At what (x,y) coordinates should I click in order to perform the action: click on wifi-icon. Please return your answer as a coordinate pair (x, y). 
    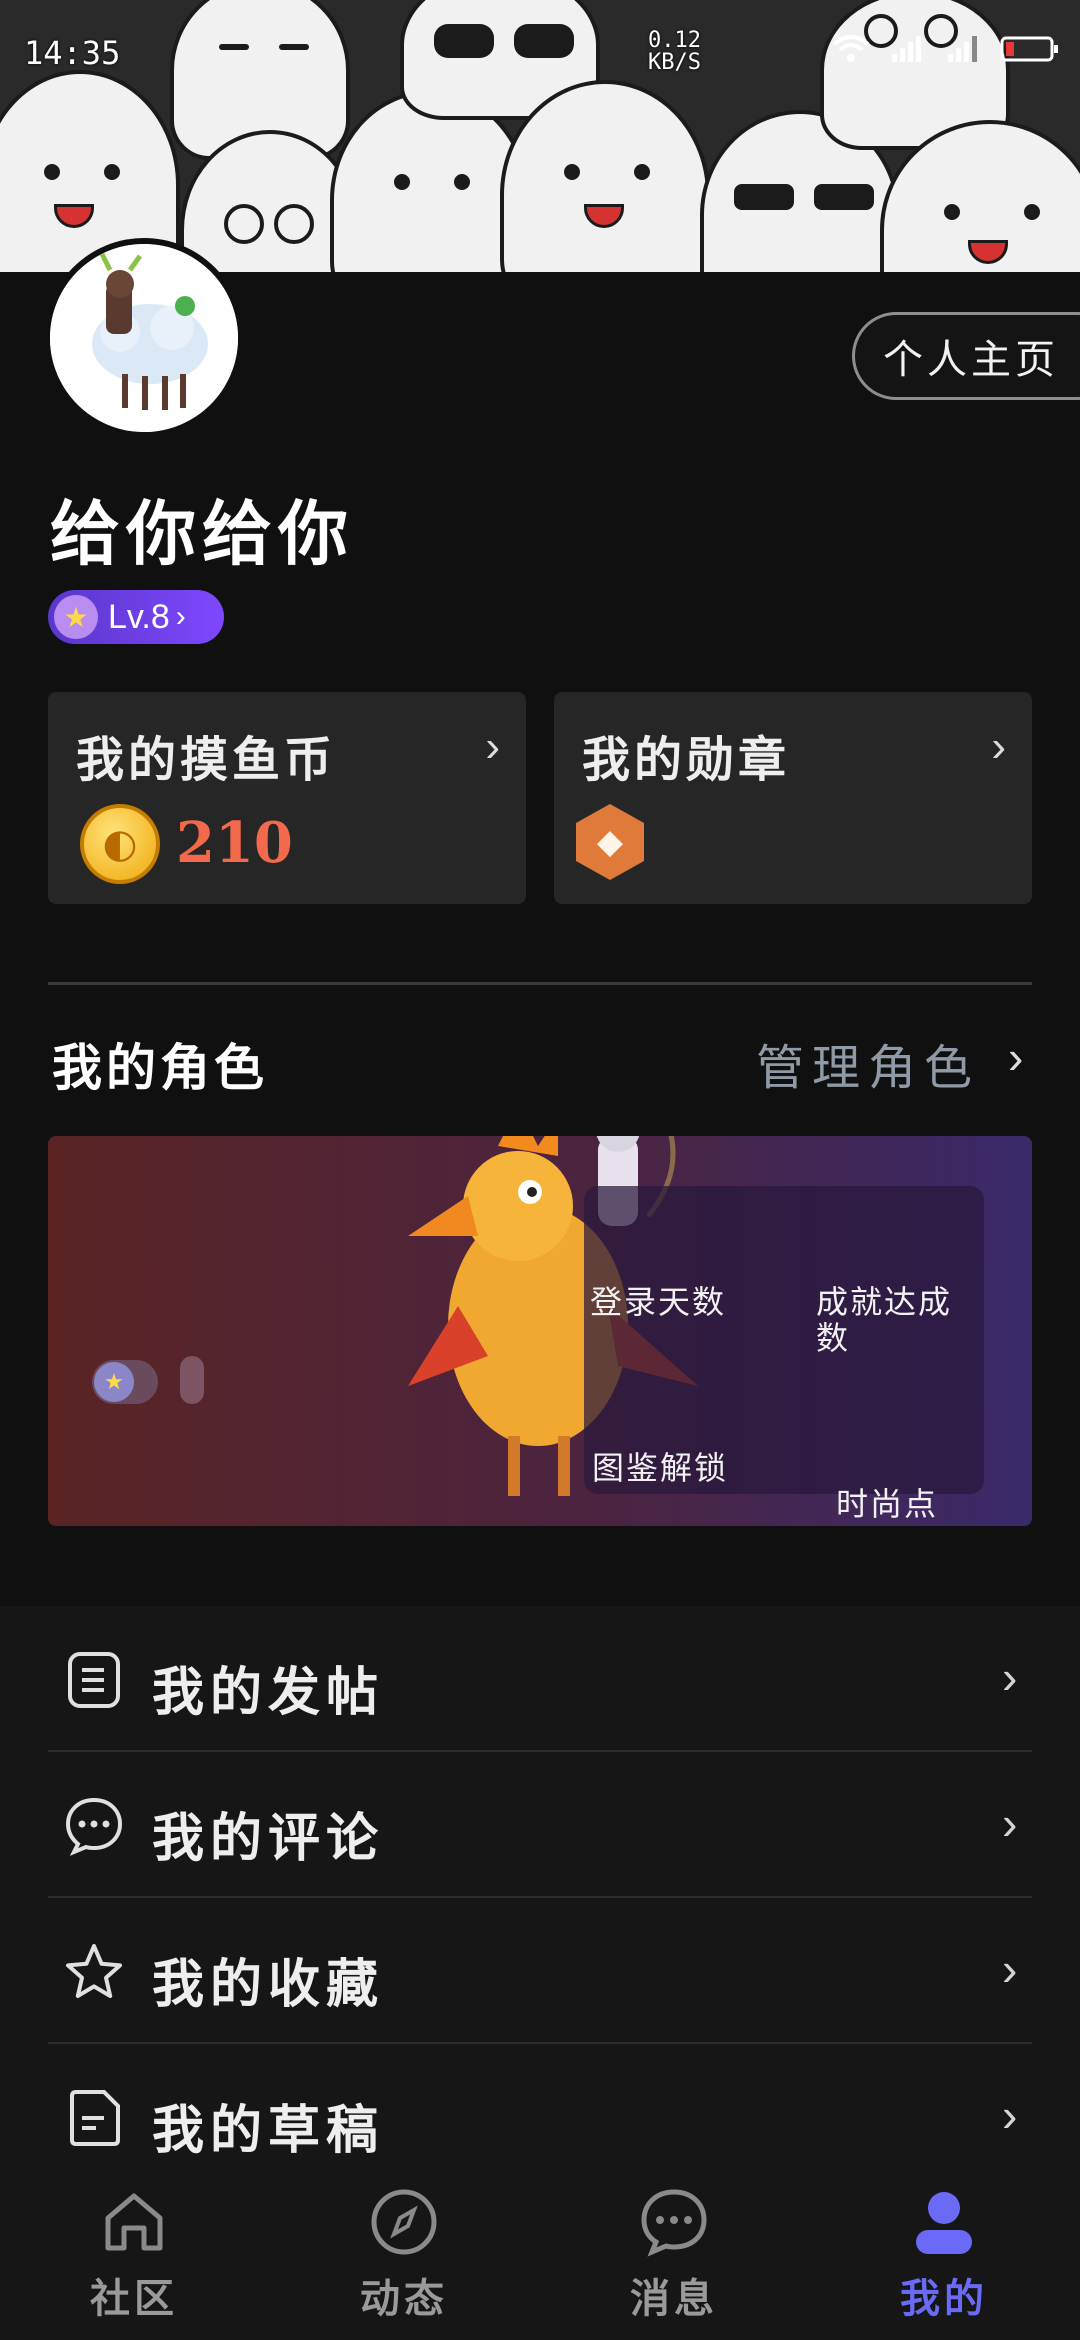
    Looking at the image, I should click on (851, 48).